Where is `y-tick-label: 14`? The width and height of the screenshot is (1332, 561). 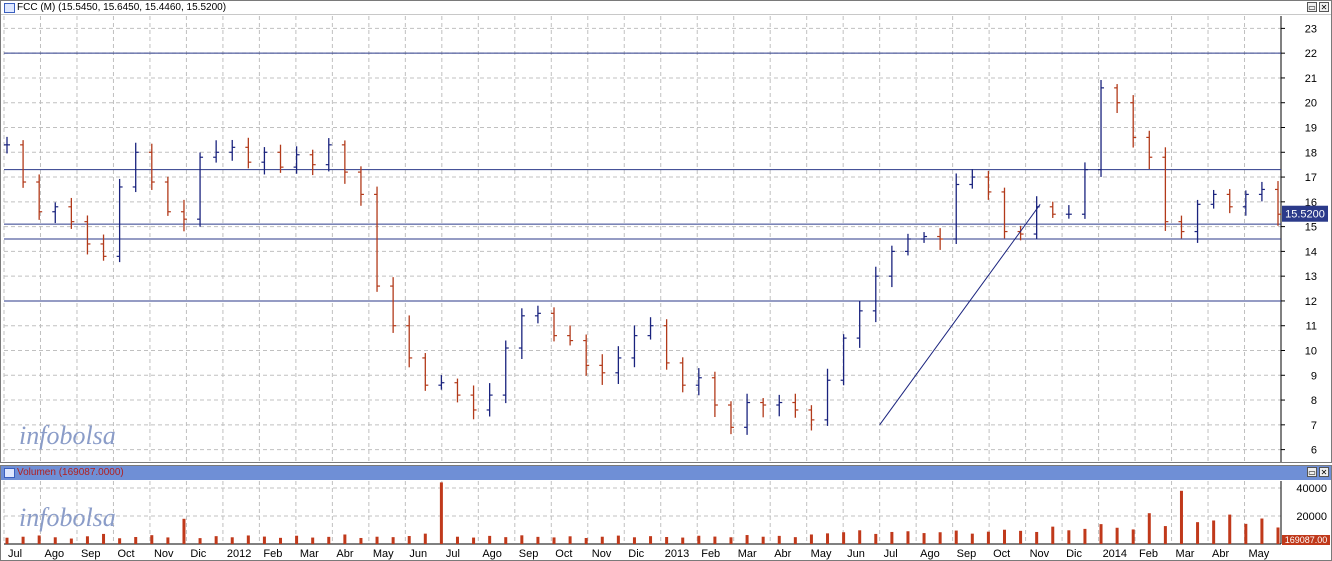
y-tick-label: 14 is located at coordinates (1311, 252).